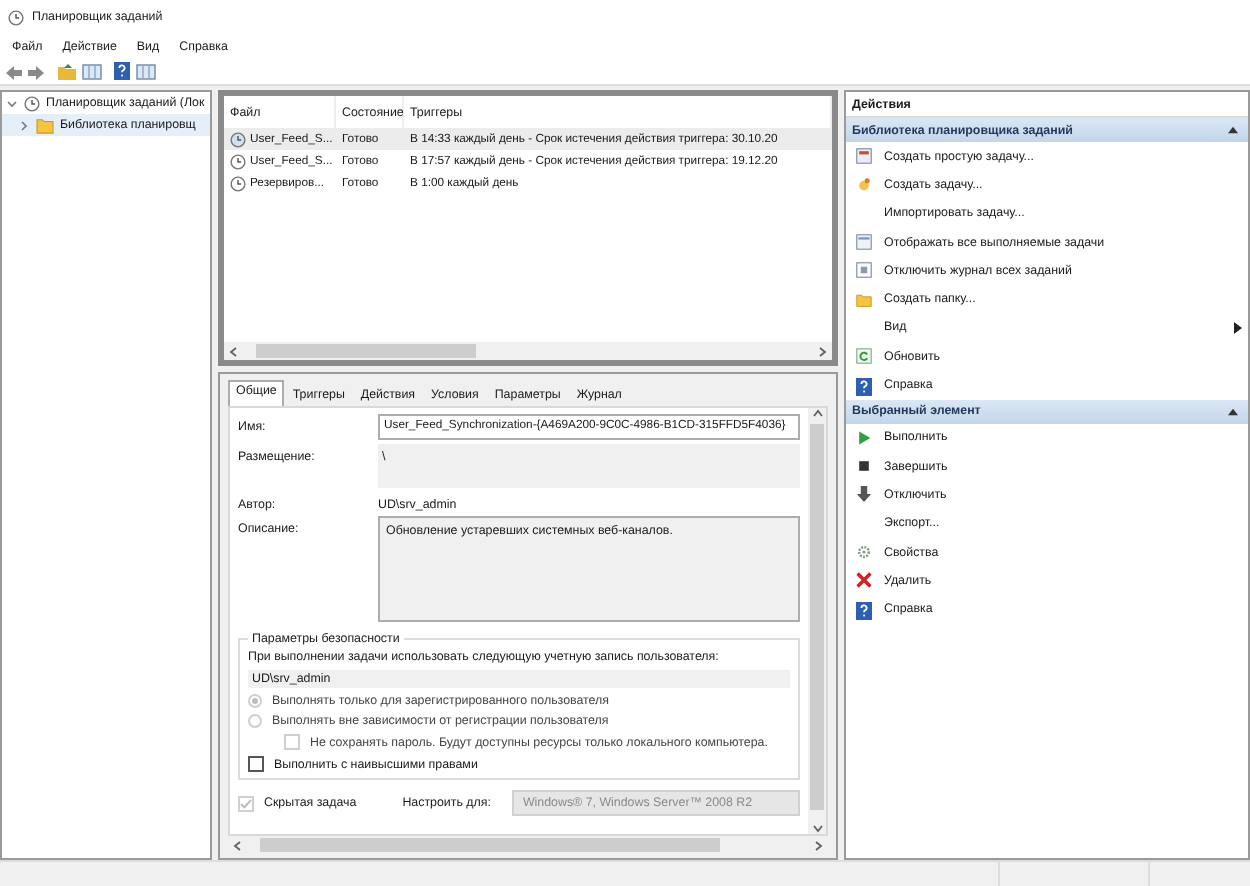 The width and height of the screenshot is (1250, 886). Describe the element at coordinates (67, 72) in the screenshot. I see `folder-up-icon` at that location.